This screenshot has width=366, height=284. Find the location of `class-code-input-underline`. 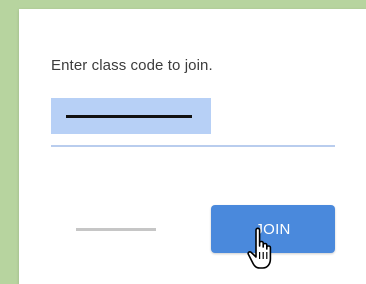

class-code-input-underline is located at coordinates (193, 146).